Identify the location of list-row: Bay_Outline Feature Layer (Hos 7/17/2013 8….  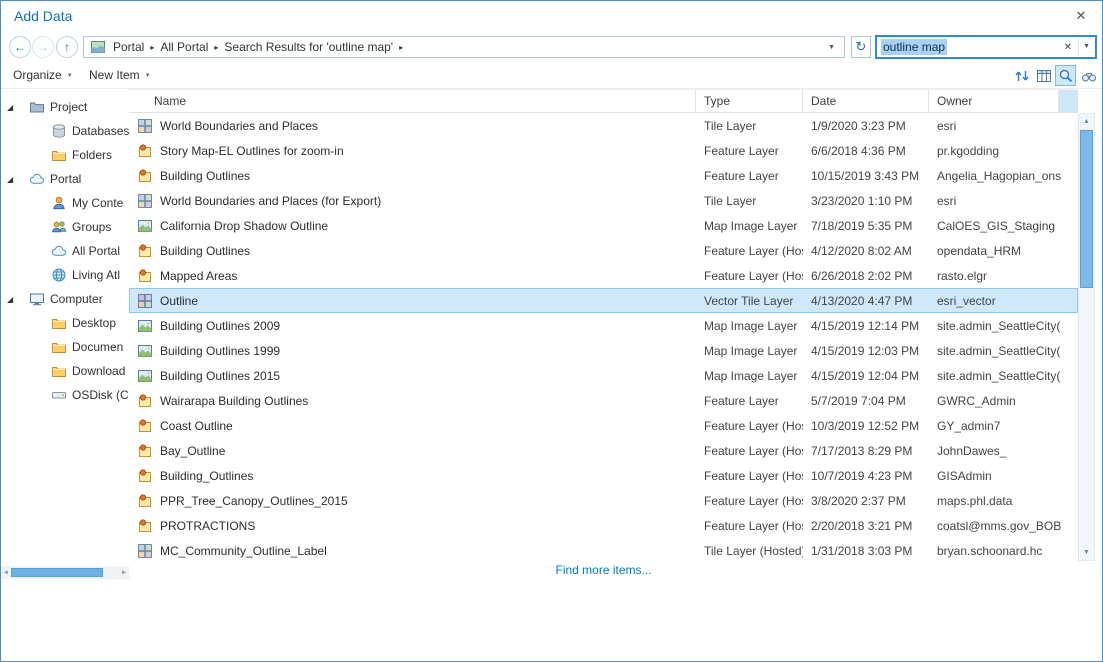
(603, 450).